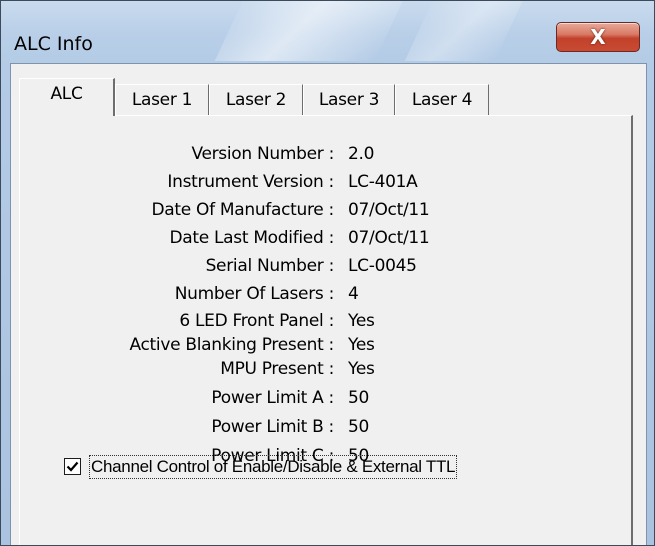 The height and width of the screenshot is (546, 655). I want to click on info-row-mpu-present: MPU Present : Yes, so click(320, 371).